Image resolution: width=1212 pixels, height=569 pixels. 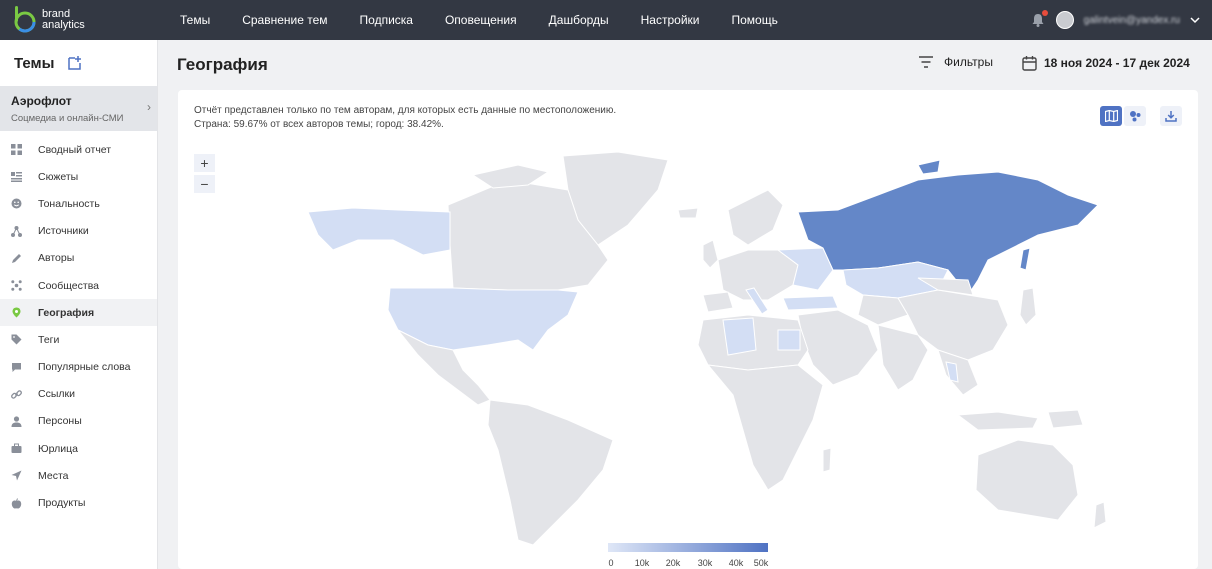 I want to click on sidebar-item-label: Продукты, so click(x=62, y=503).